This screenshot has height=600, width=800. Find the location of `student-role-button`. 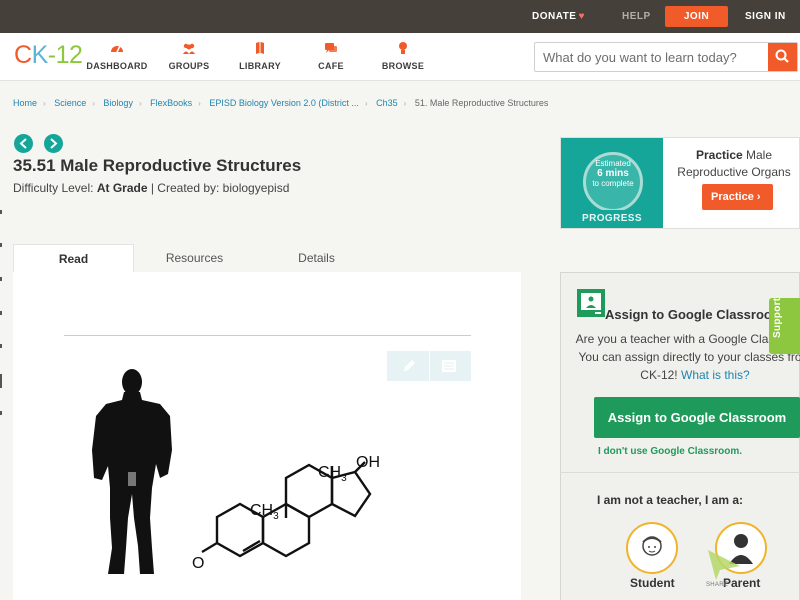

student-role-button is located at coordinates (652, 548).